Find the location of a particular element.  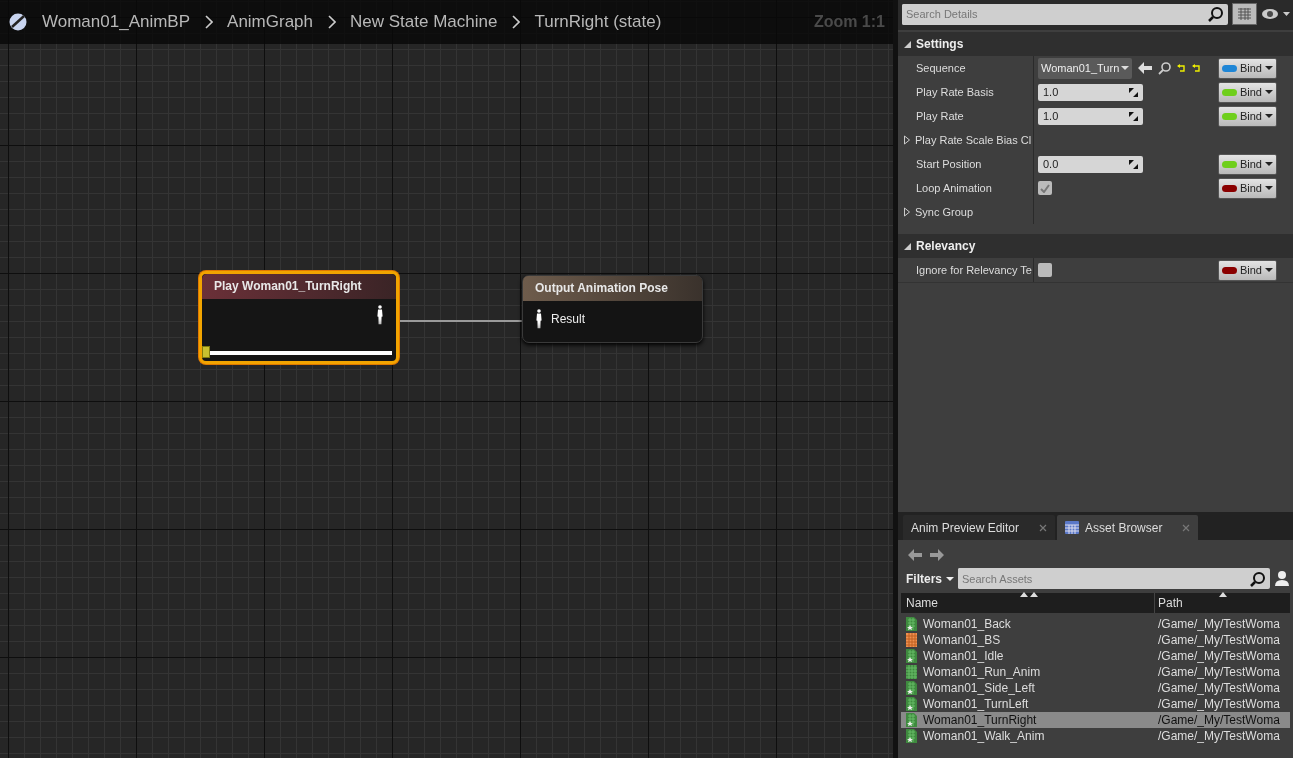

filters-button: Filters is located at coordinates (930, 578).